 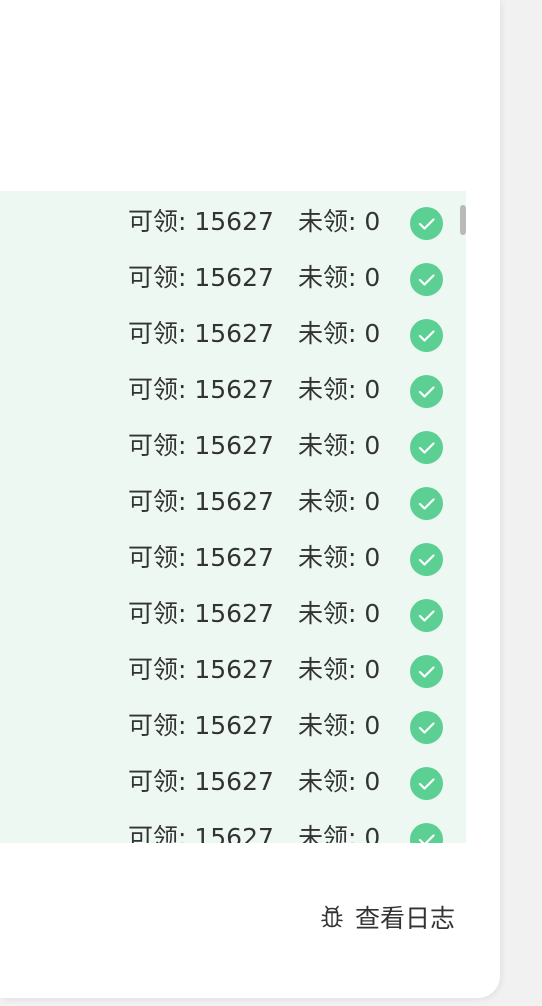 I want to click on view-log-button: 查看日志, so click(x=386, y=917).